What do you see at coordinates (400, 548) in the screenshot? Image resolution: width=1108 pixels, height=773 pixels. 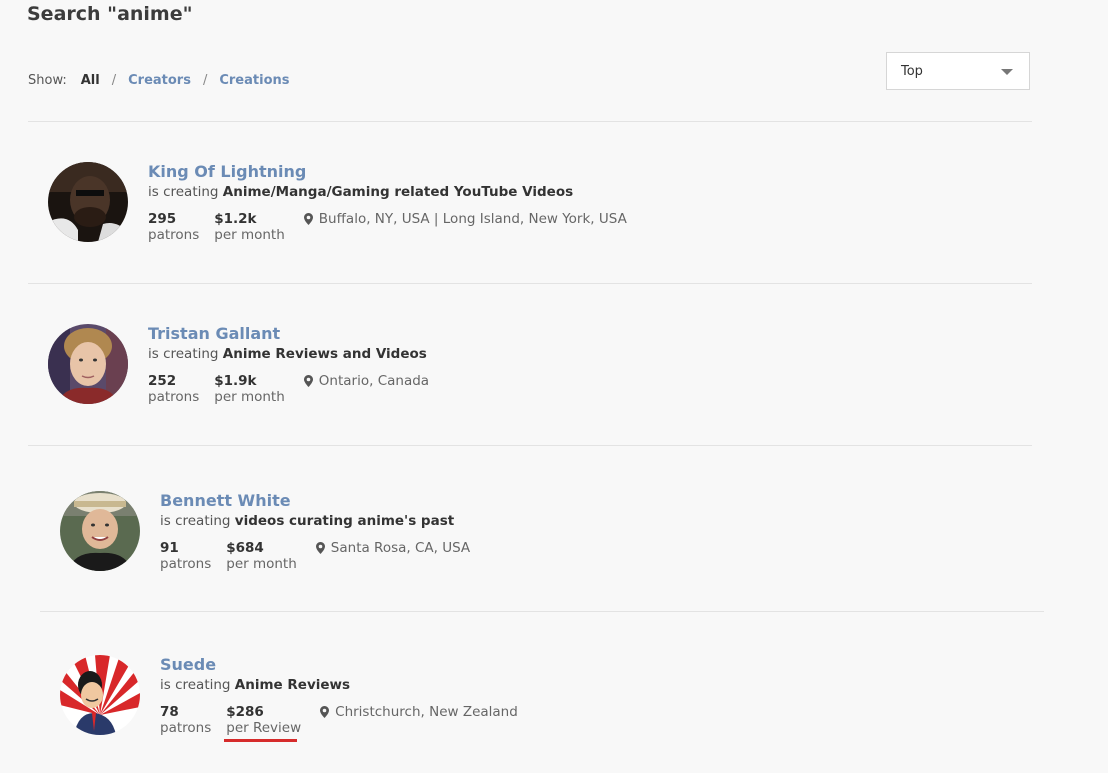 I see `location-text: Santa Rosa, CA, USA` at bounding box center [400, 548].